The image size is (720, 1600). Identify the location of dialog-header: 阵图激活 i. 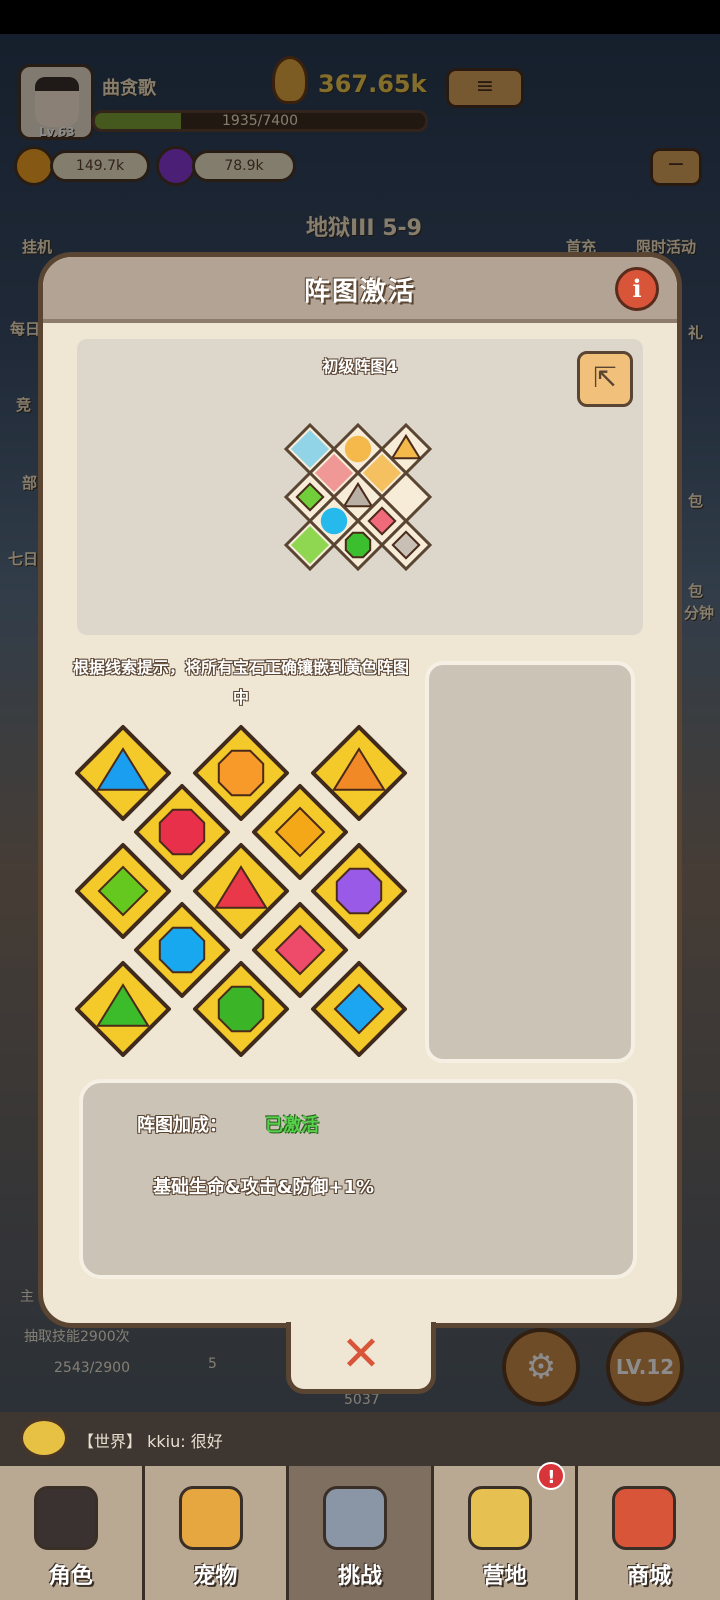
(360, 290).